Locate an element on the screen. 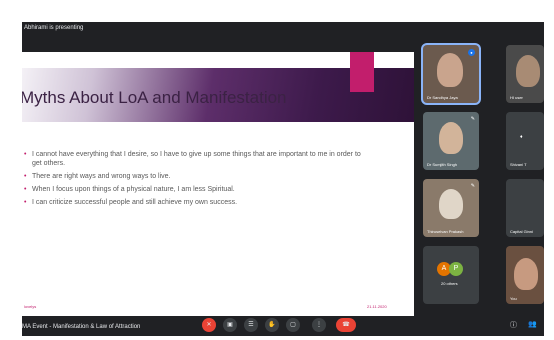 Image resolution: width=554 pixels, height=340 pixels. participant-name: You is located at coordinates (513, 298).